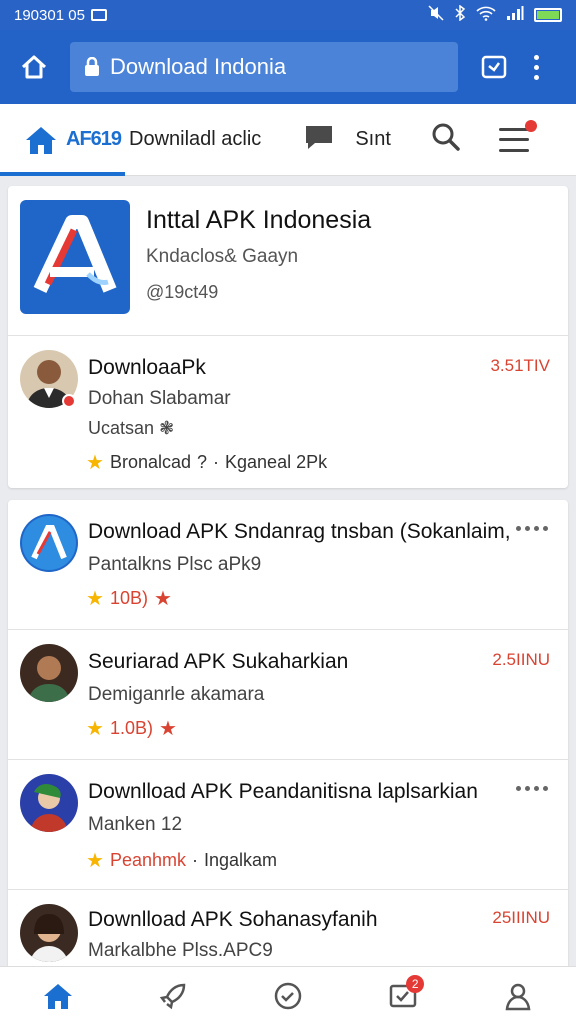 Image resolution: width=576 pixels, height=1024 pixels. I want to click on bluetooth-icon, so click(460, 14).